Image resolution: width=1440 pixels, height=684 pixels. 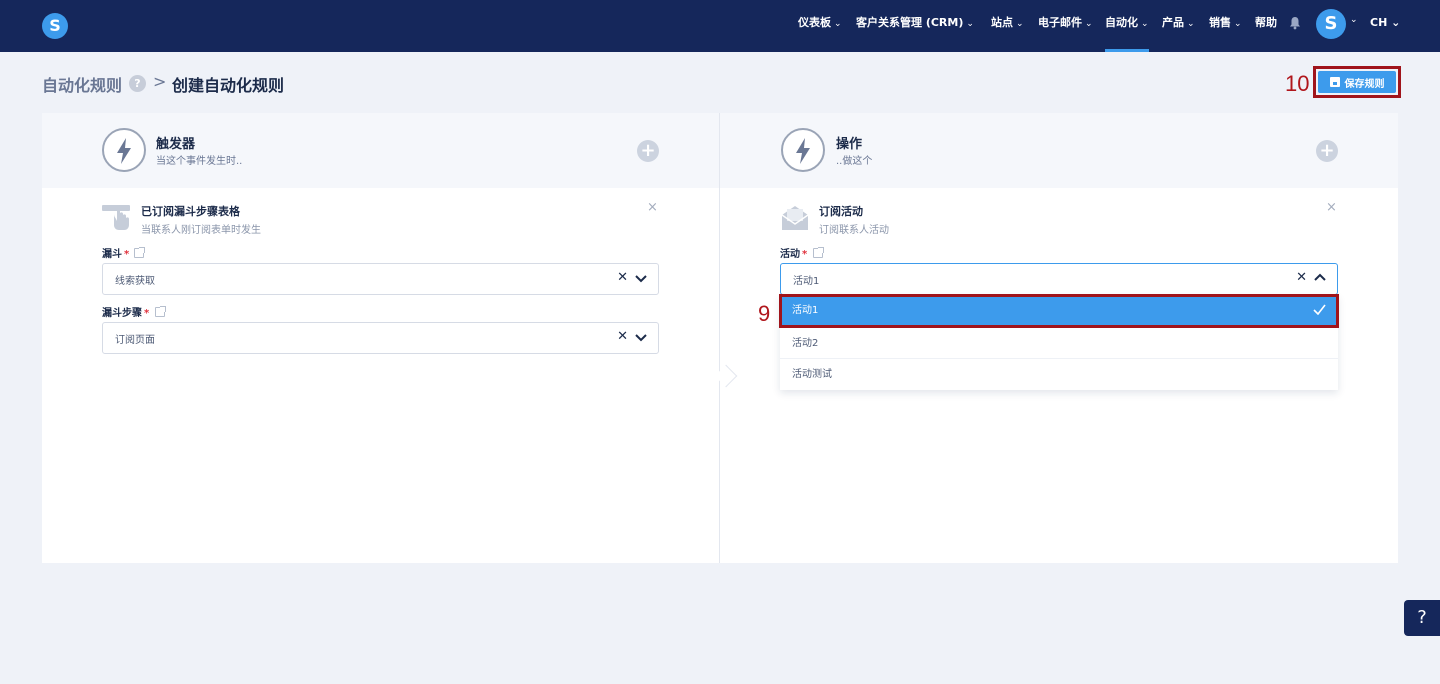 What do you see at coordinates (1127, 26) in the screenshot?
I see `nav-automation: 自动化 ⌄` at bounding box center [1127, 26].